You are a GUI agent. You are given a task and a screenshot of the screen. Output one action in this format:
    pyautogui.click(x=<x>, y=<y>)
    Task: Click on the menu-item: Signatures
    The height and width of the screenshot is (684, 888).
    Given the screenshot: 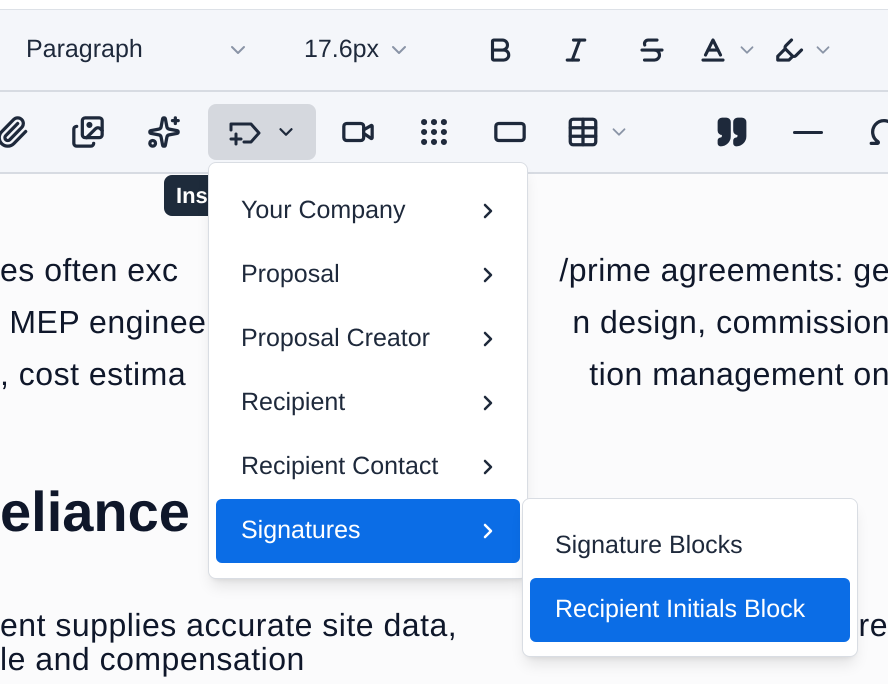 What is the action you would take?
    pyautogui.click(x=368, y=531)
    